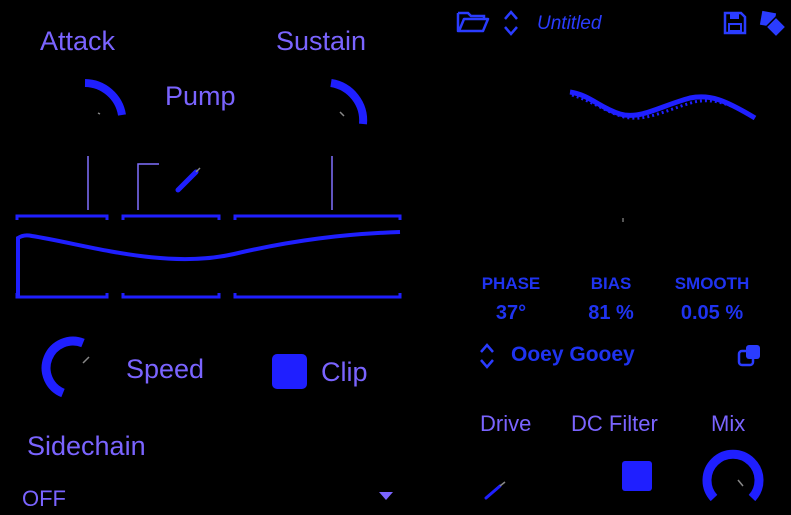 This screenshot has height=515, width=791. What do you see at coordinates (728, 423) in the screenshot?
I see `mix-label: Mix` at bounding box center [728, 423].